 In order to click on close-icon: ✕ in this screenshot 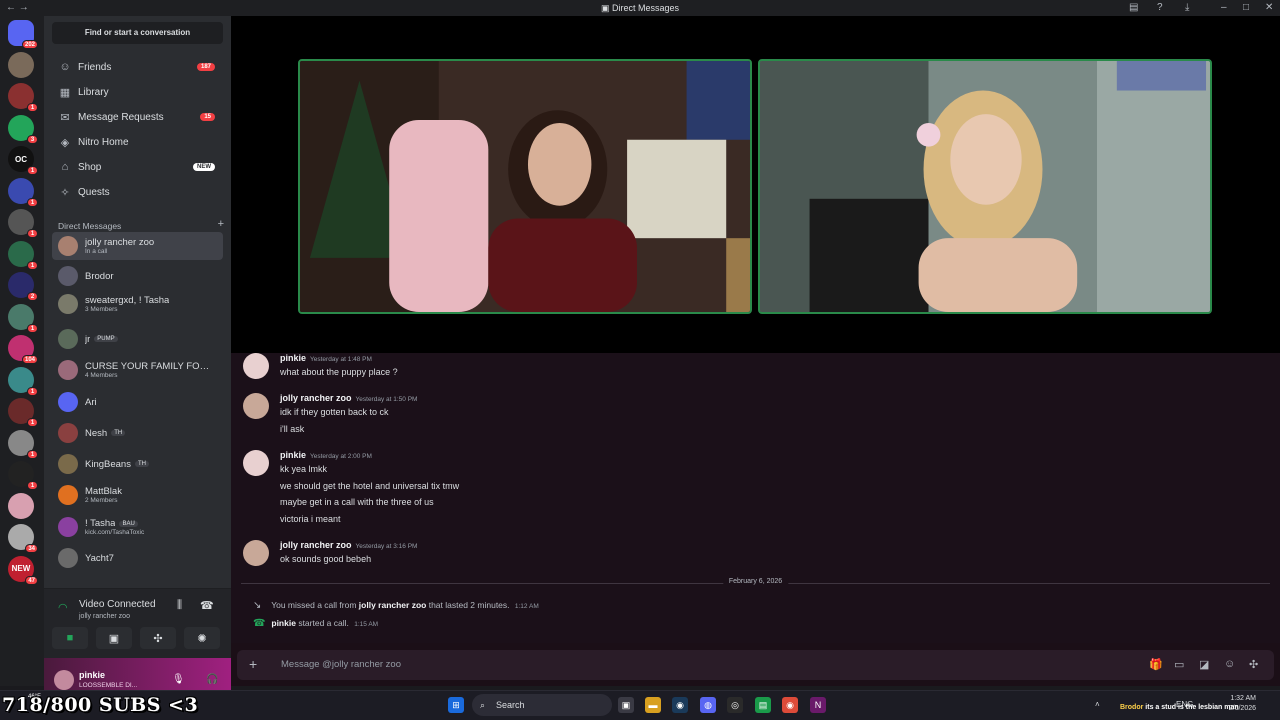, I will do `click(1269, 7)`.